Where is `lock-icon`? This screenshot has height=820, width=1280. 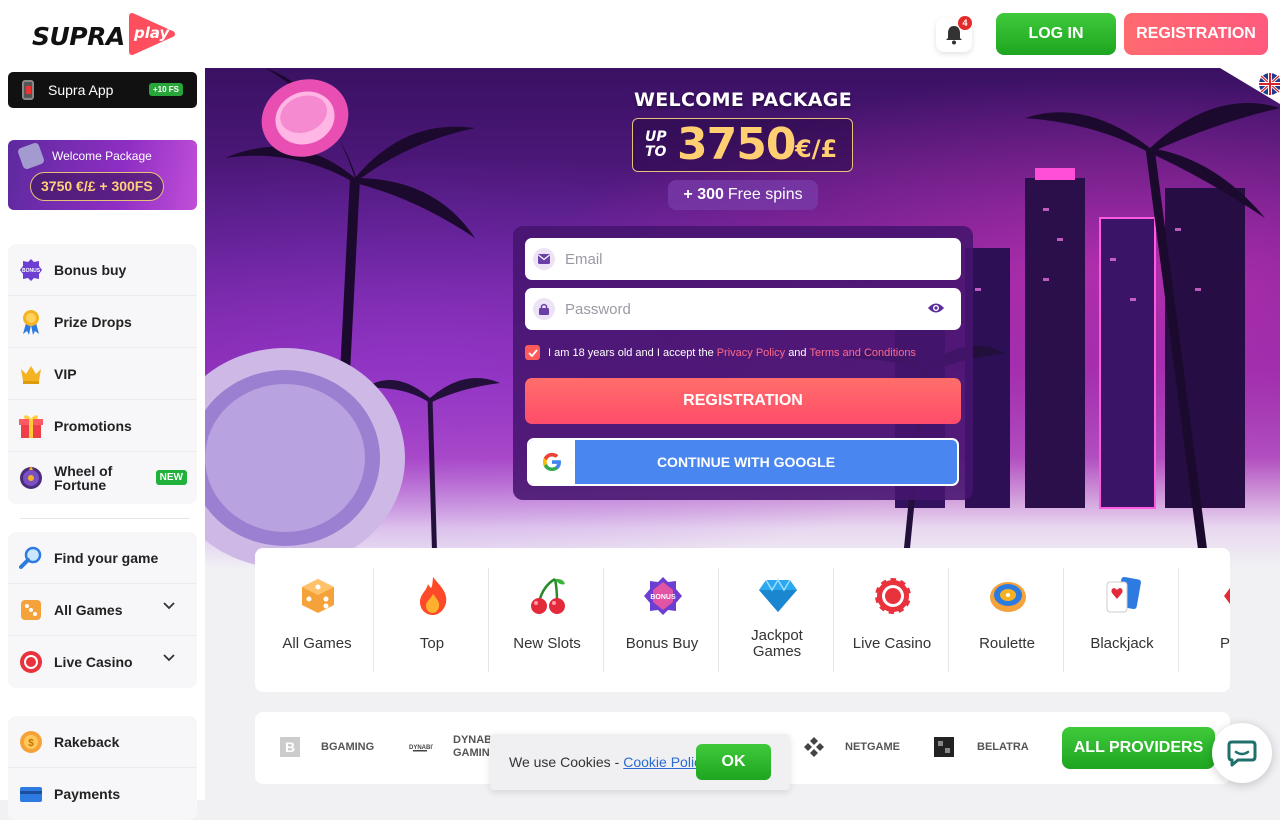 lock-icon is located at coordinates (544, 309).